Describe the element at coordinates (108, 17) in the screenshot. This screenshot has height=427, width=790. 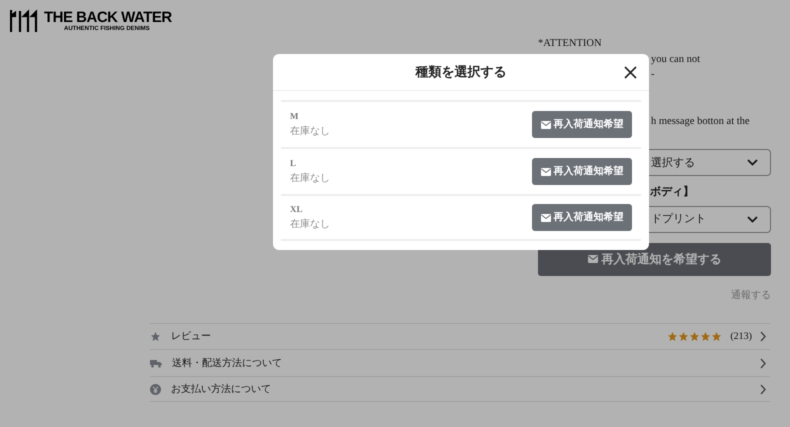
I see `brand-name: THE BACK WATER` at that location.